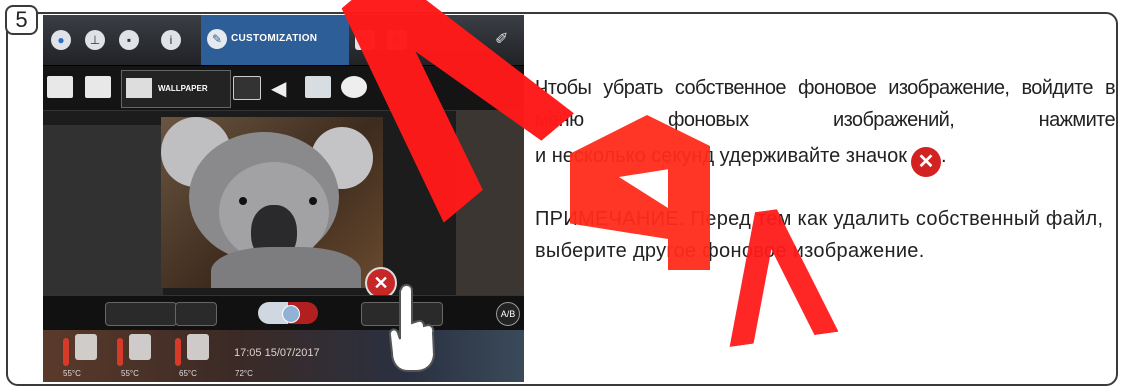 Image resolution: width=1124 pixels, height=390 pixels. I want to click on chef-icon: ♙, so click(397, 40).